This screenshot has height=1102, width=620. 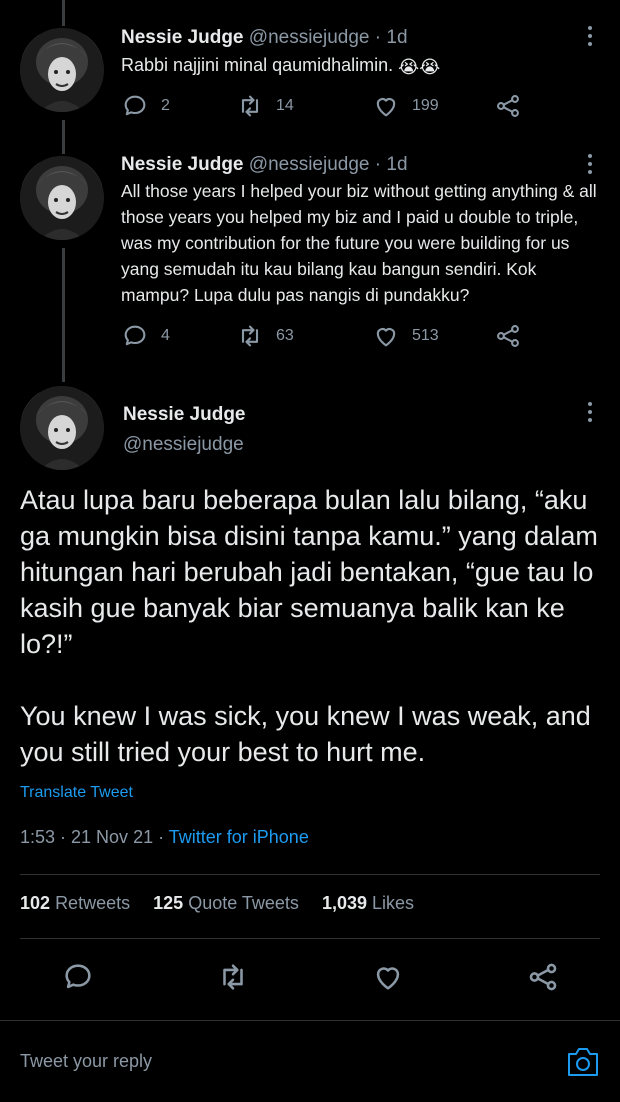 I want to click on retweet-button: 63, so click(x=304, y=336).